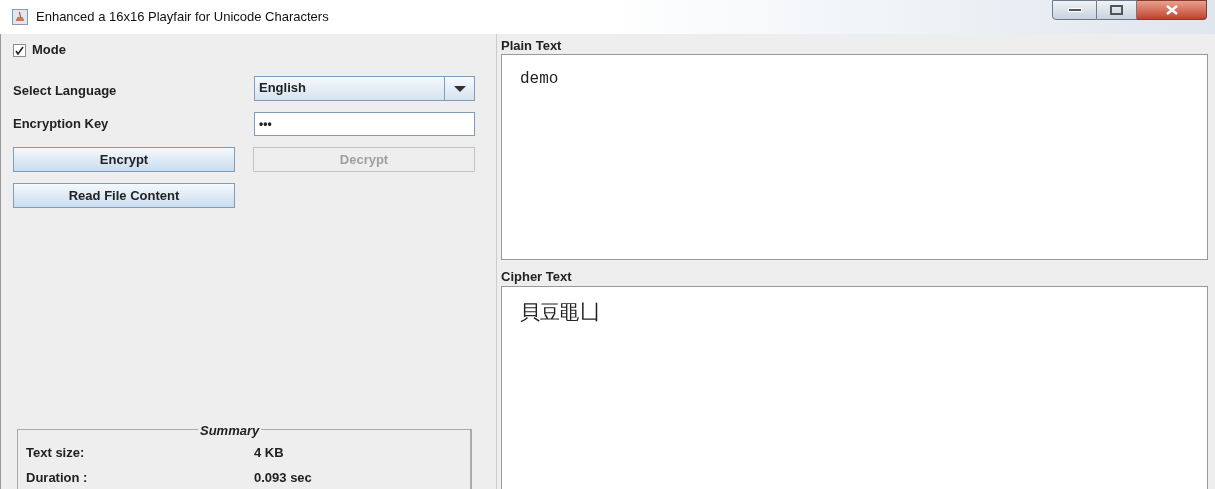 The width and height of the screenshot is (1215, 489). Describe the element at coordinates (364, 88) in the screenshot. I see `language-dropdown: English` at that location.